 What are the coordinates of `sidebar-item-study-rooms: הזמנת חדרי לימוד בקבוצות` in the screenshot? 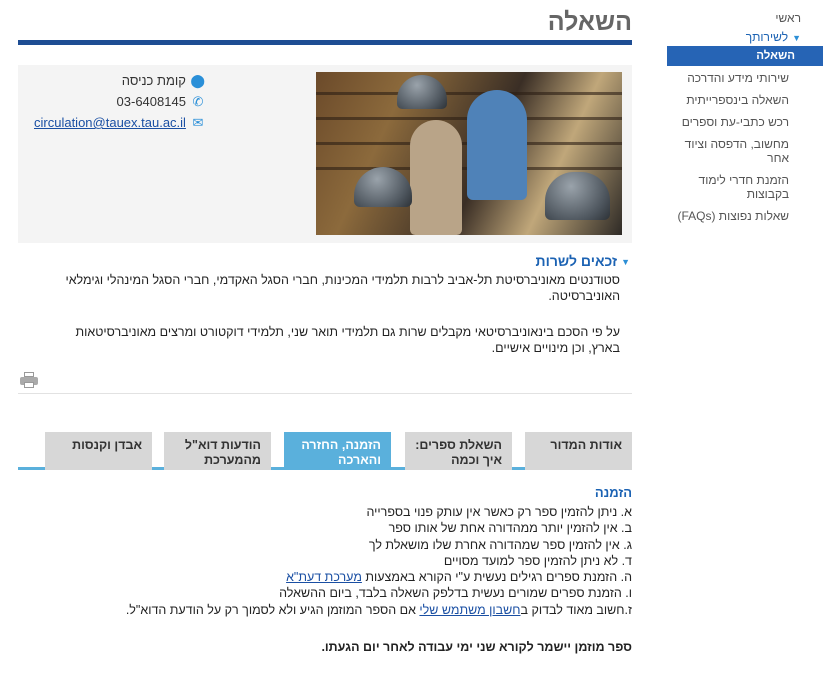 It's located at (742, 187).